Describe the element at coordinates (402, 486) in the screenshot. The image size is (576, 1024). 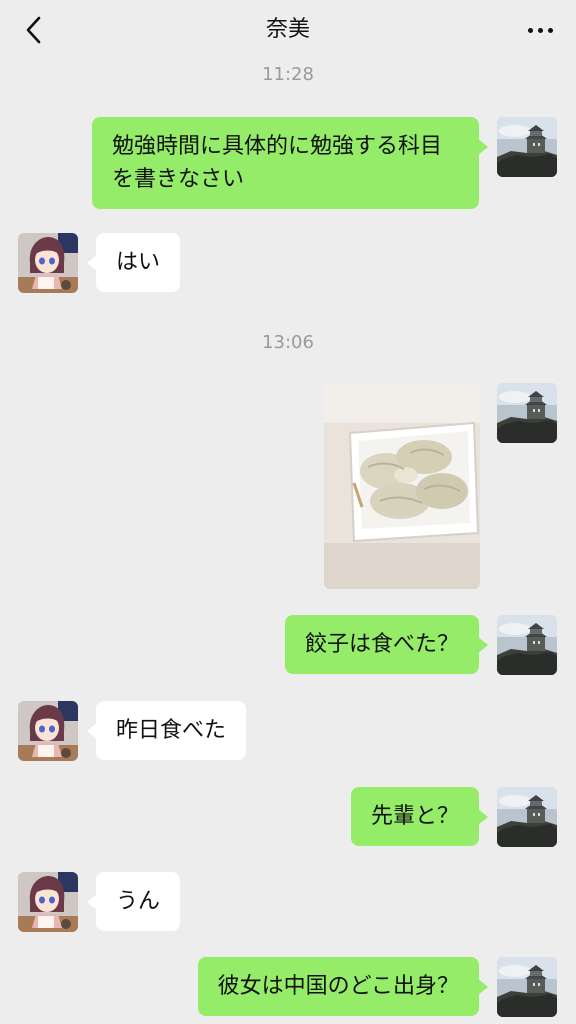
I see `dumplings-photo` at that location.